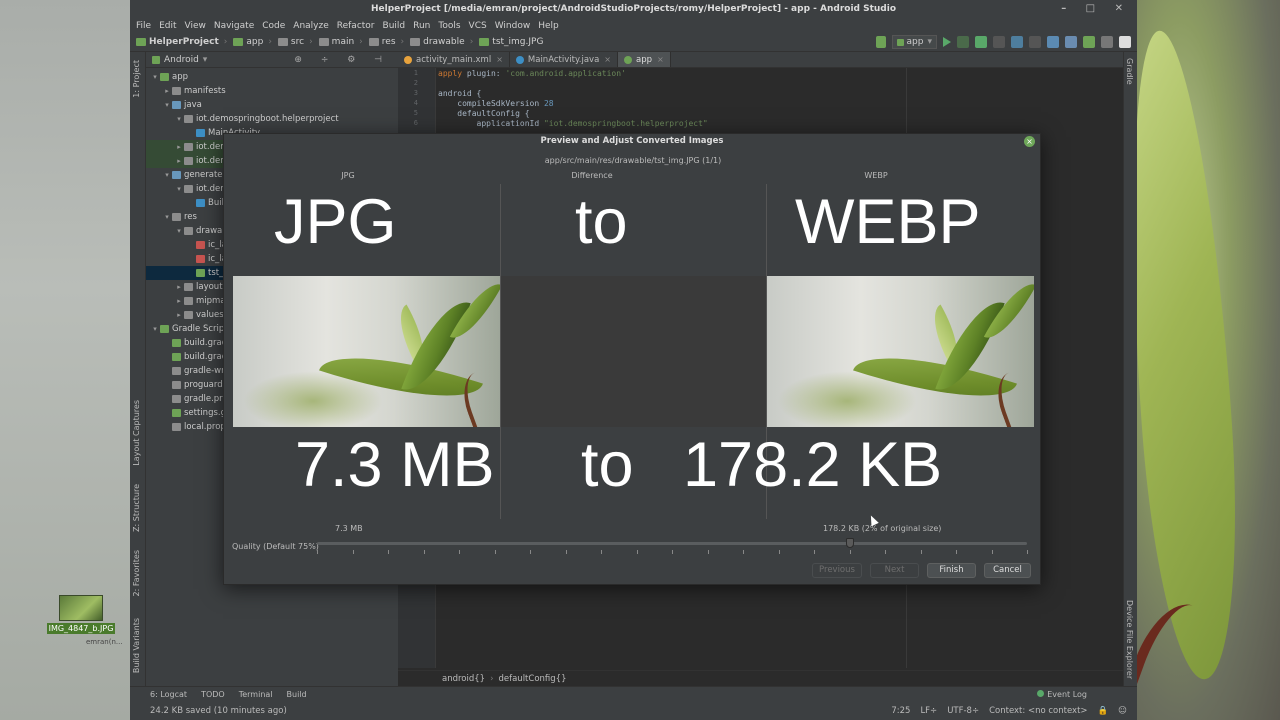 This screenshot has height=720, width=1280. What do you see at coordinates (415, 83) in the screenshot?
I see `line-number: 2` at bounding box center [415, 83].